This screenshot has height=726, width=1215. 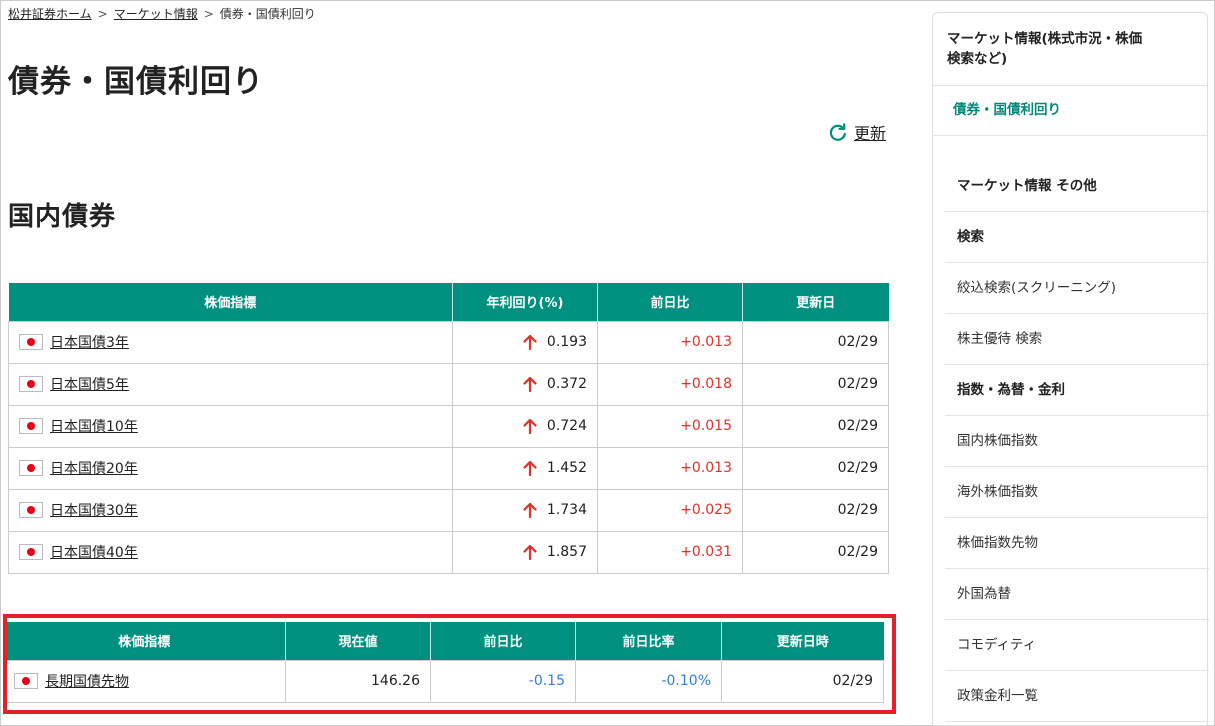 I want to click on change-cell: +0.015, so click(x=670, y=426).